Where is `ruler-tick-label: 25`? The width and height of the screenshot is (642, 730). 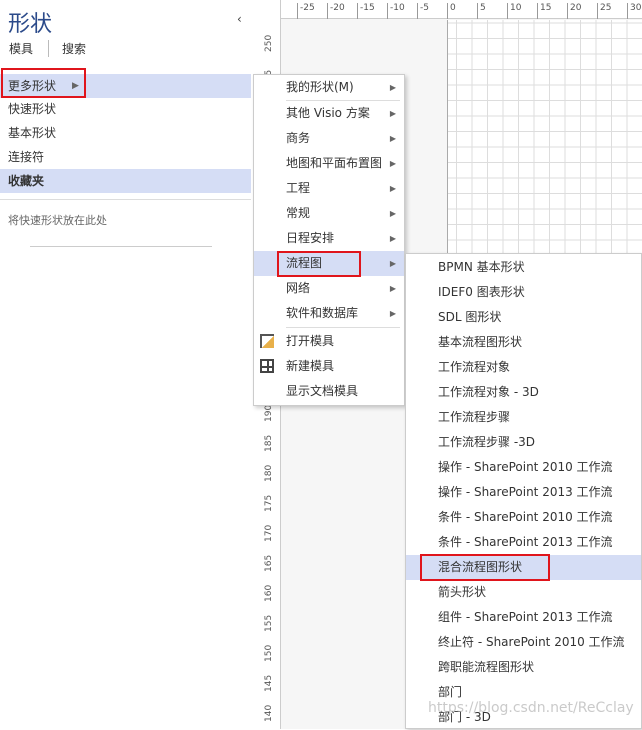
ruler-tick-label: 25 is located at coordinates (604, 11).